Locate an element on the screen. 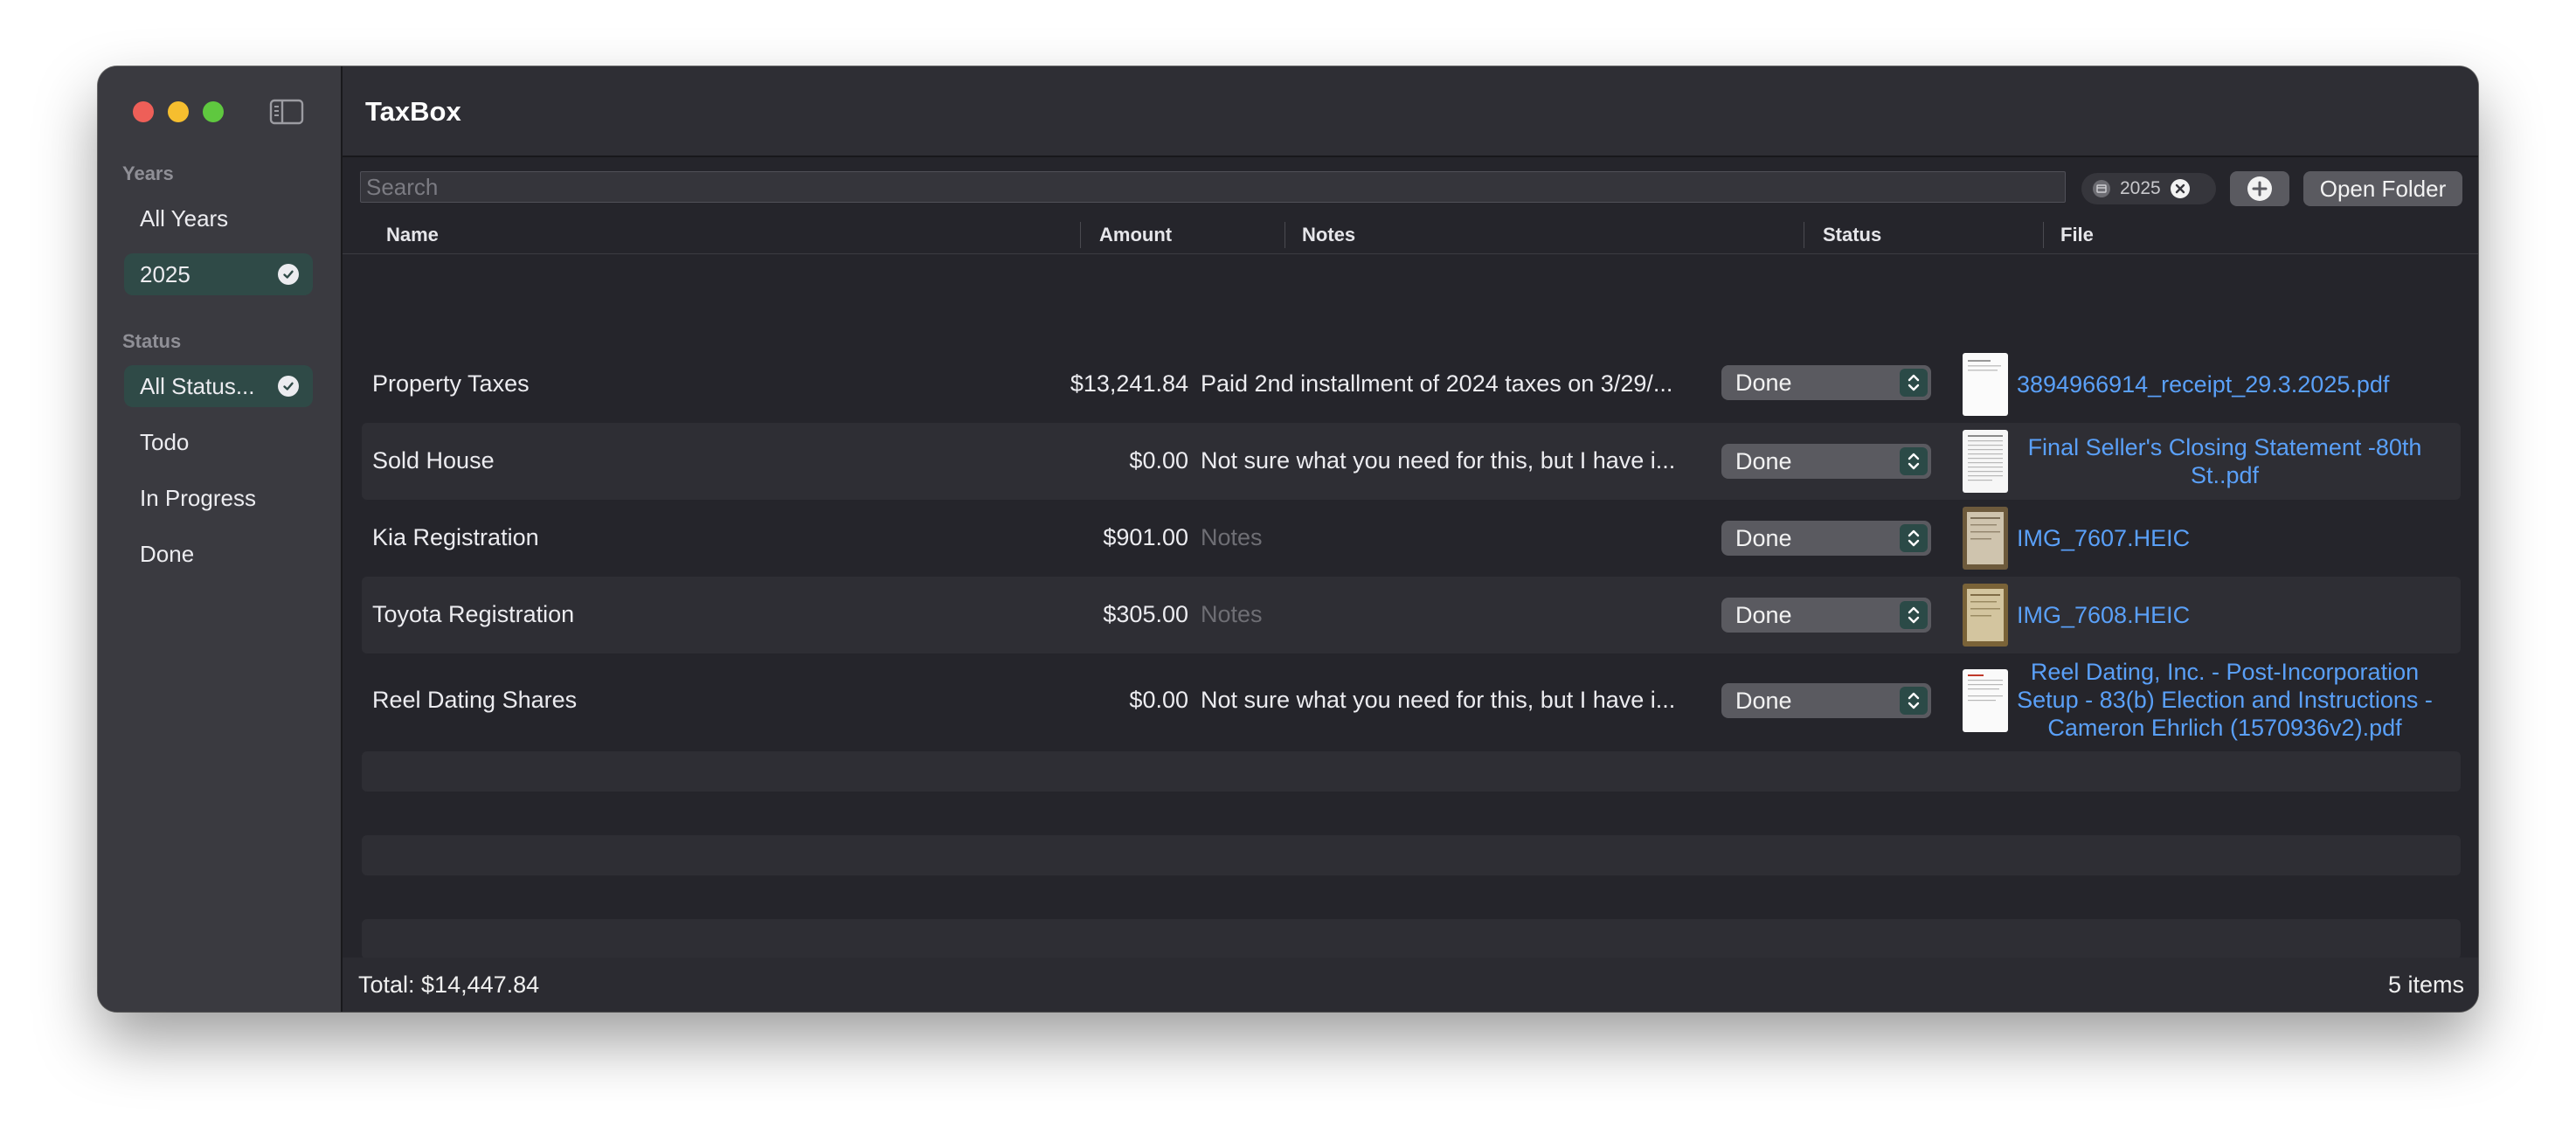 The image size is (2576, 1141). years-section-title: Years is located at coordinates (148, 173).